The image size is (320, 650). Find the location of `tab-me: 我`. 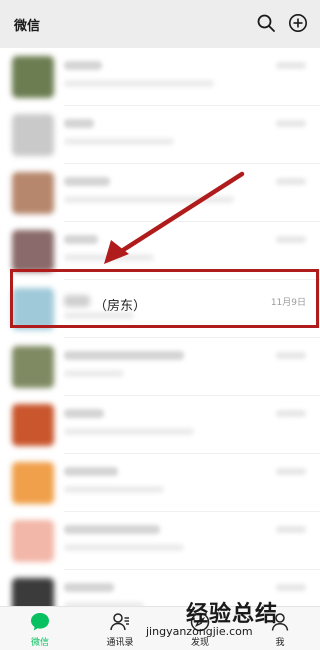

tab-me: 我 is located at coordinates (280, 628).